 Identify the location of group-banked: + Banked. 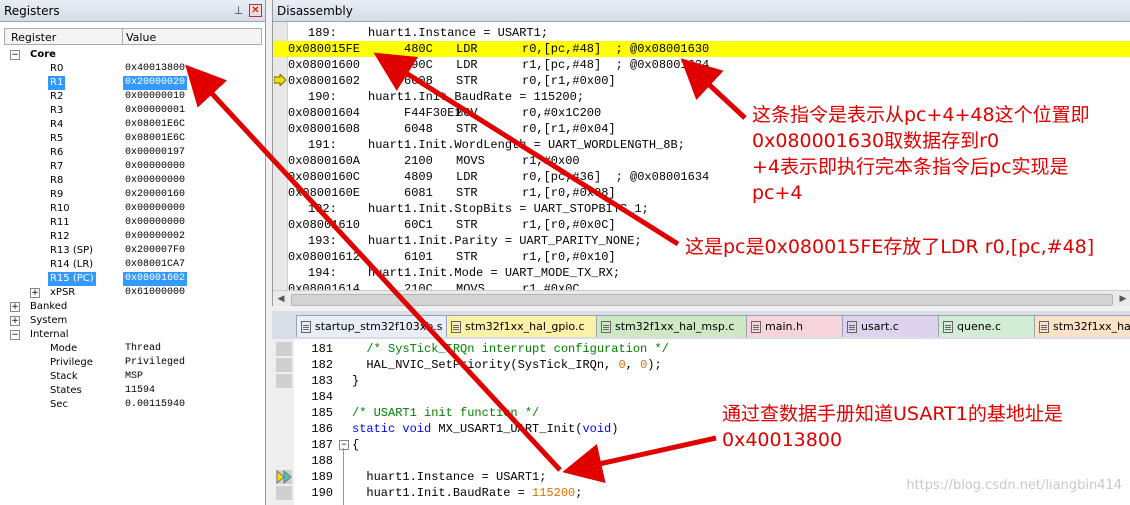
(133, 307).